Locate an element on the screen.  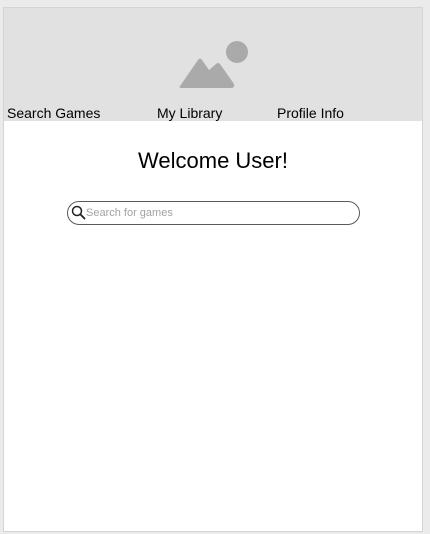
search-box is located at coordinates (213, 213).